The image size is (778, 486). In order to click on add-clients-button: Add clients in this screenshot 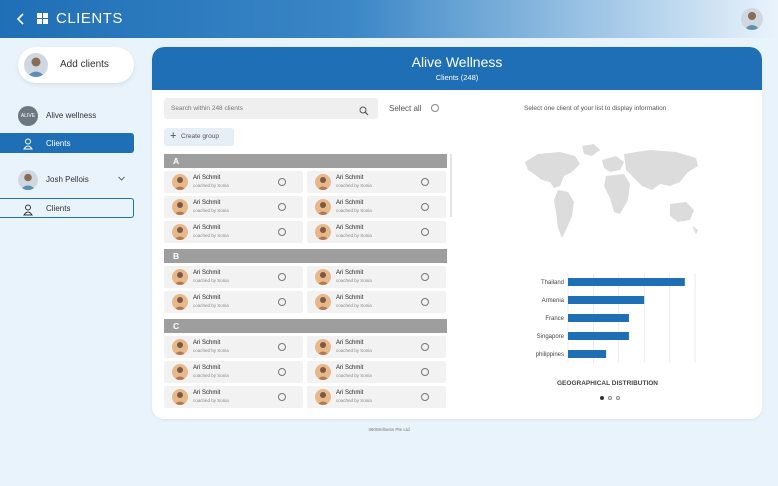, I will do `click(76, 65)`.